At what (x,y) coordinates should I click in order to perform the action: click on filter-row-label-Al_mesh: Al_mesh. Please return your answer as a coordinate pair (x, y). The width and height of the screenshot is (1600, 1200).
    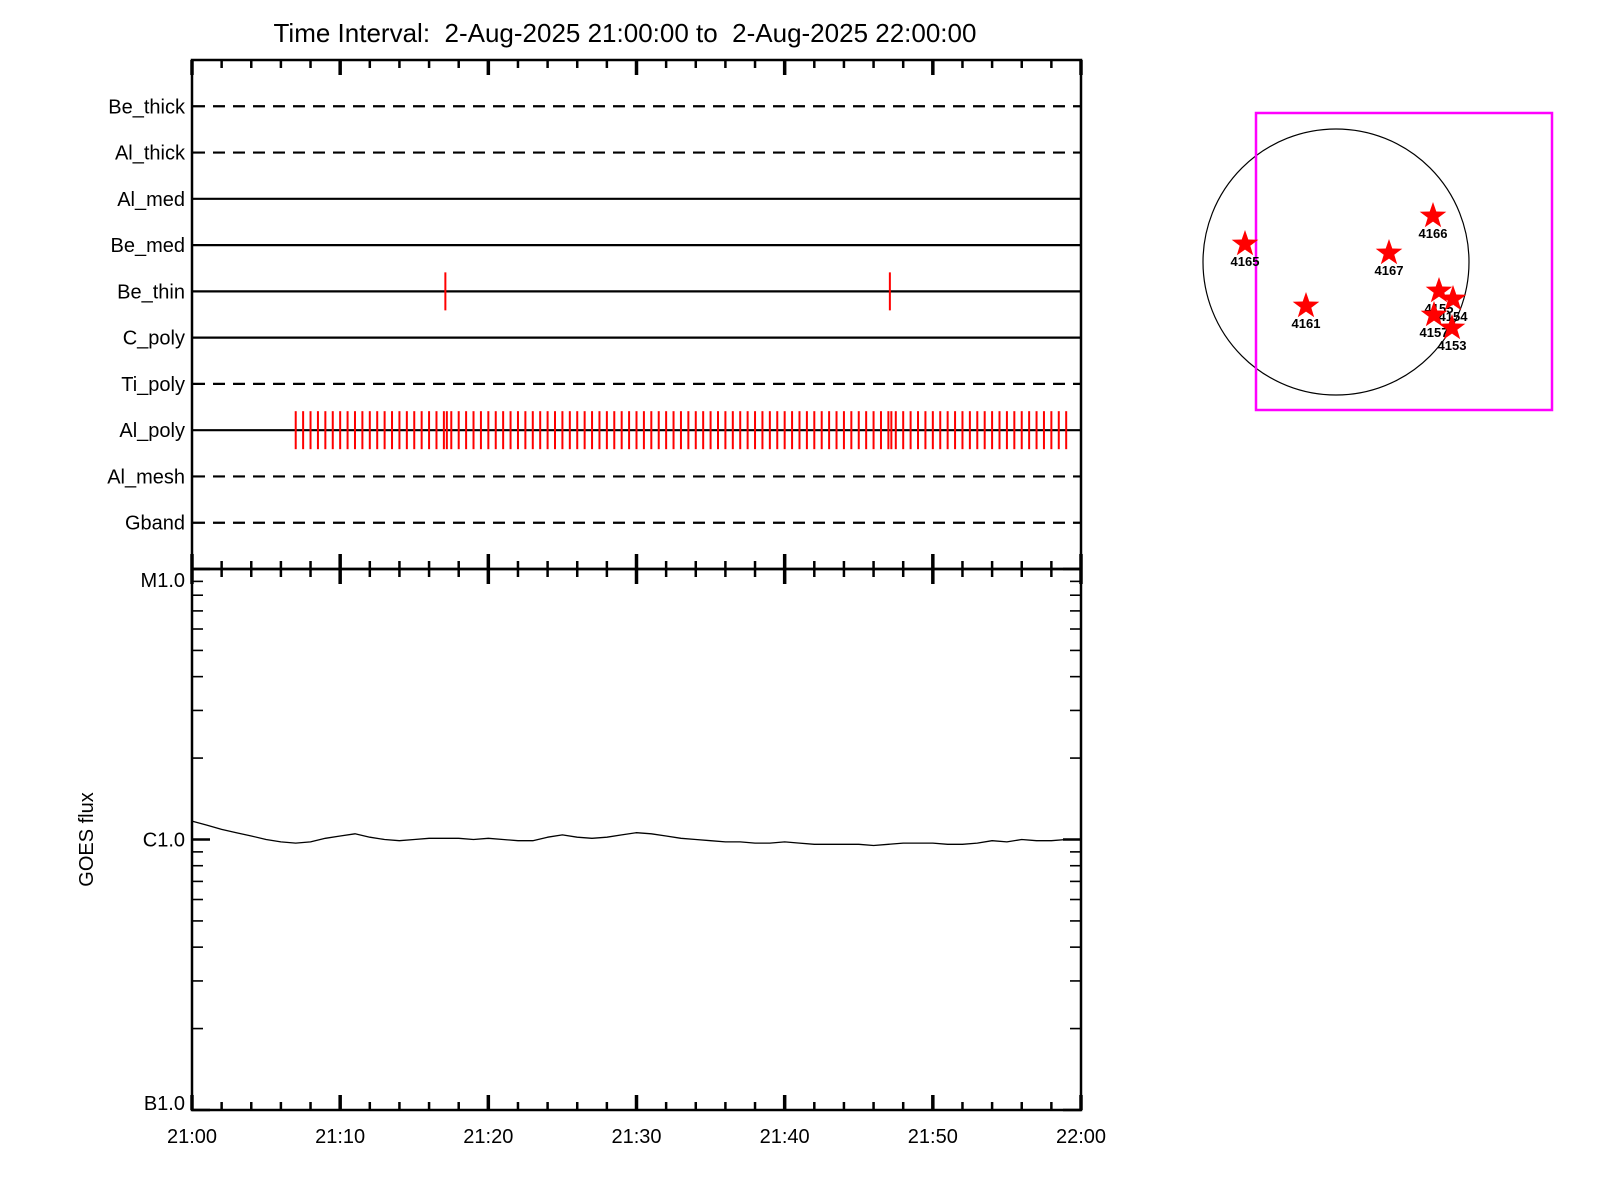
    Looking at the image, I should click on (146, 477).